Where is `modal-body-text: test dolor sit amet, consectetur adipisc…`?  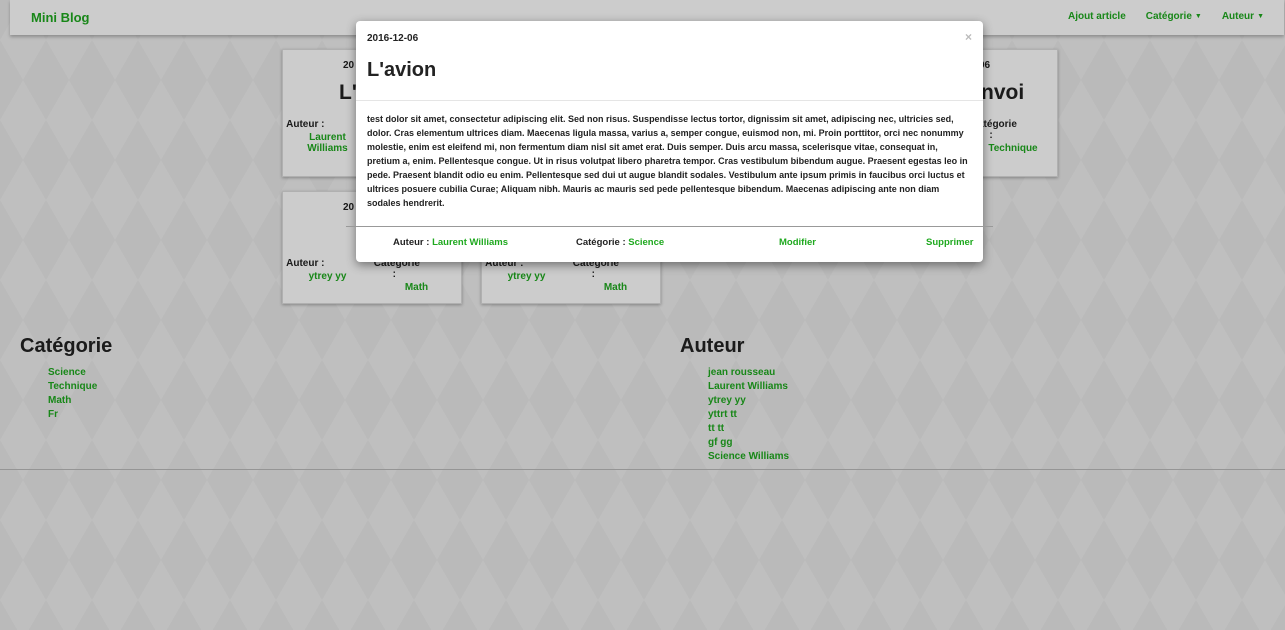
modal-body-text: test dolor sit amet, consectetur adipisc… is located at coordinates (667, 161).